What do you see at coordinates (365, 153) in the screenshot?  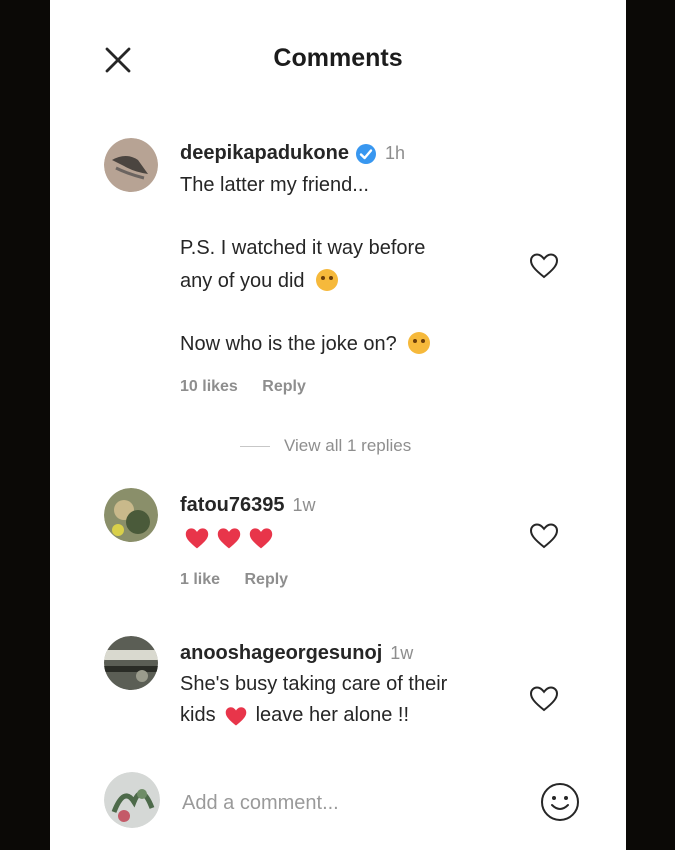 I see `verified-badge-icon` at bounding box center [365, 153].